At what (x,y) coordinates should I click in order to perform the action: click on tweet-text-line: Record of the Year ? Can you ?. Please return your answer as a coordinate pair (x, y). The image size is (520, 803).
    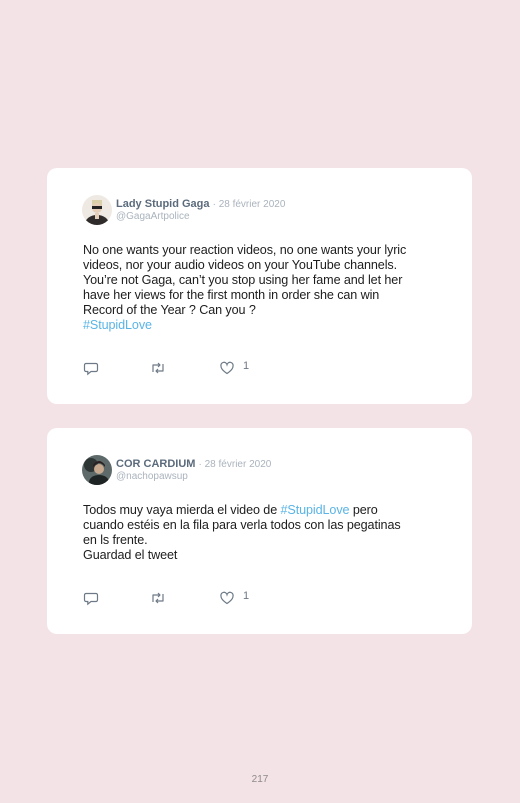
    Looking at the image, I should click on (169, 310).